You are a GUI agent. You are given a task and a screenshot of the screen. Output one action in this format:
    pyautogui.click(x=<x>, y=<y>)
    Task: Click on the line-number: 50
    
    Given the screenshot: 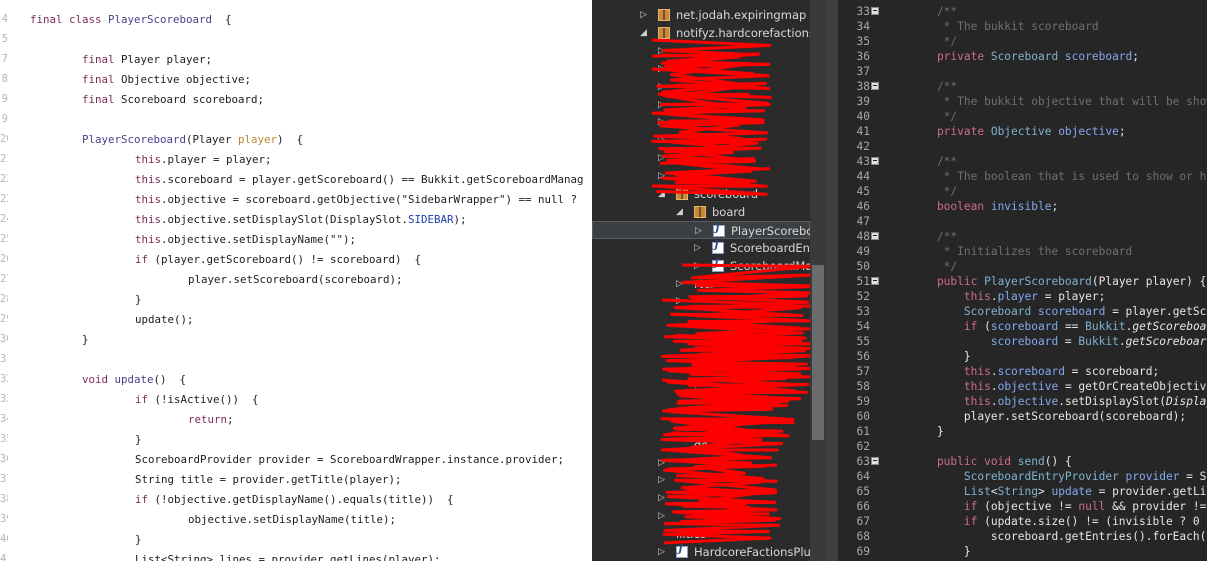 What is the action you would take?
    pyautogui.click(x=863, y=266)
    